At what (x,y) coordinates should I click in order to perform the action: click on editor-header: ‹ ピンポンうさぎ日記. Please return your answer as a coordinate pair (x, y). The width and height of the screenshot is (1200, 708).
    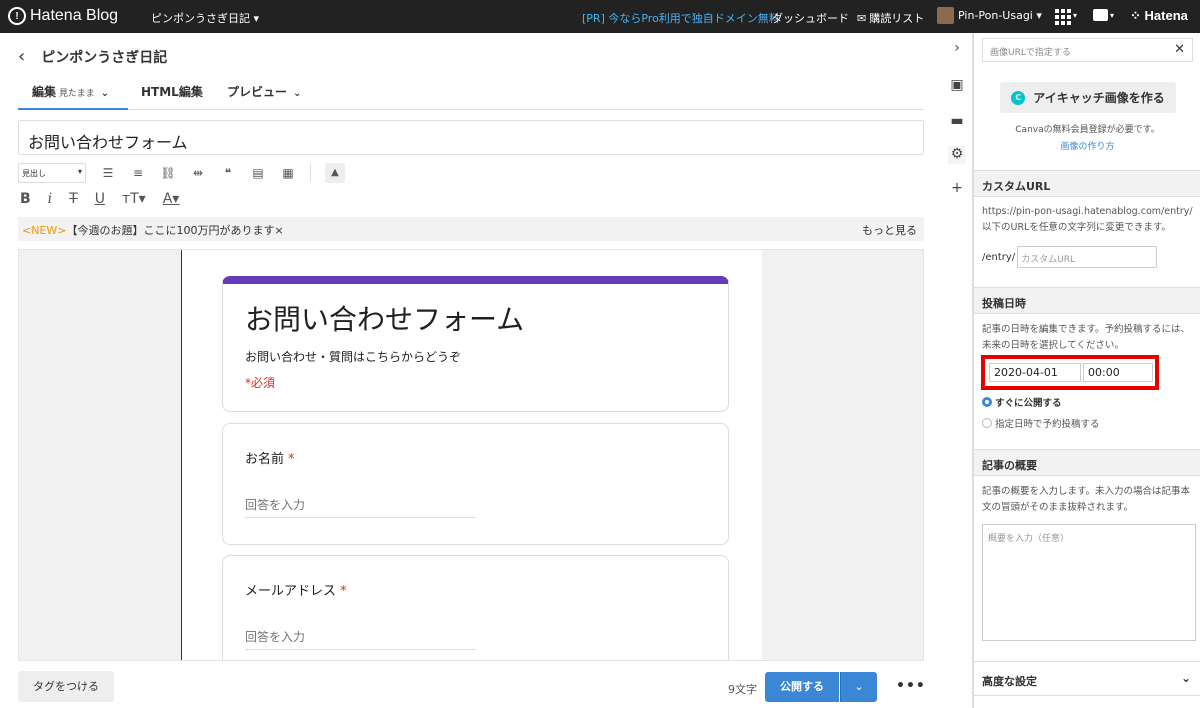
    Looking at the image, I should click on (92, 56).